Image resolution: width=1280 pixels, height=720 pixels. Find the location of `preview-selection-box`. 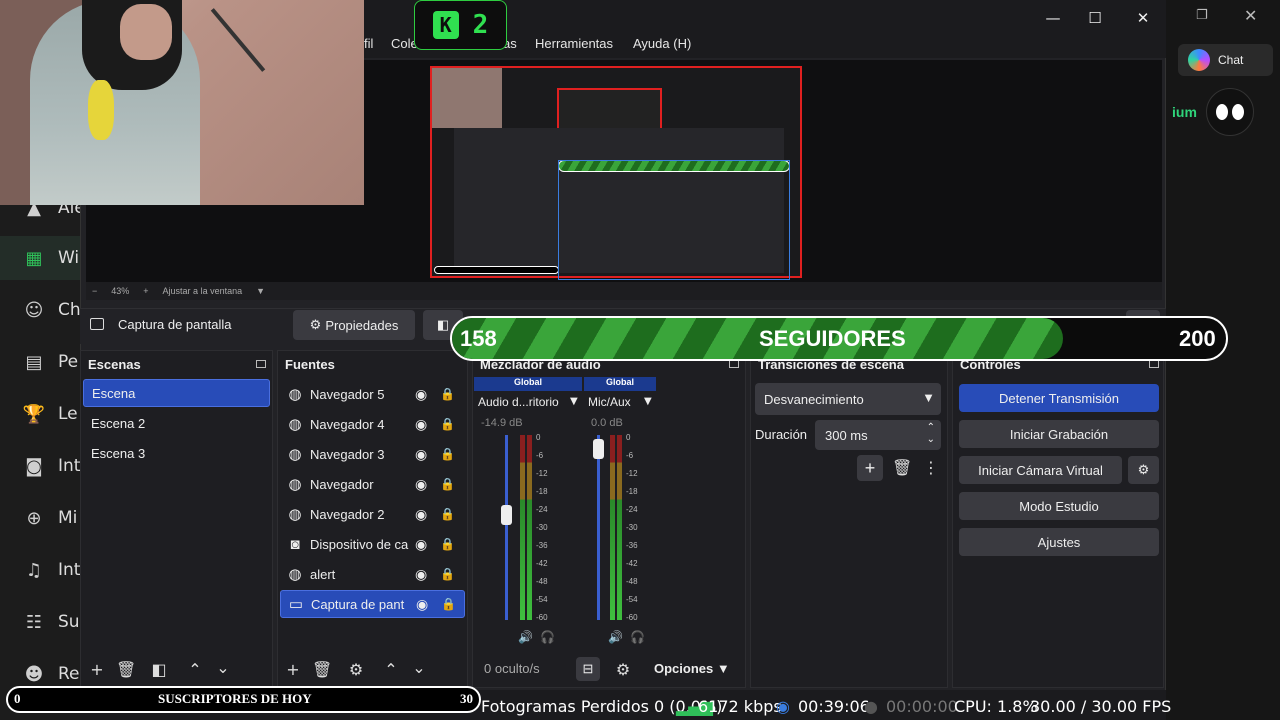

preview-selection-box is located at coordinates (674, 220).